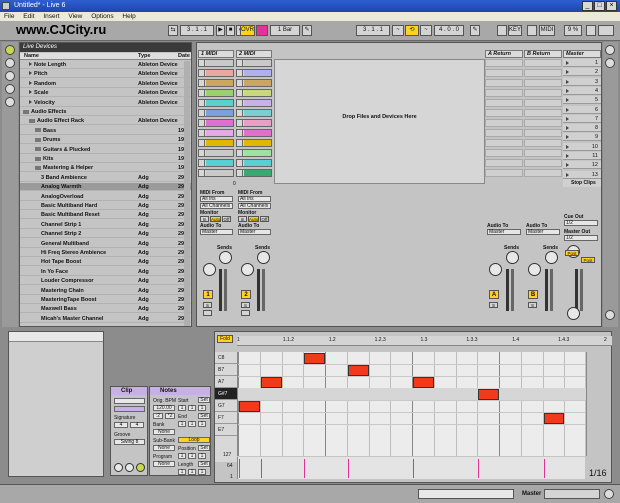  I want to click on master-volume-fader, so click(581, 290).